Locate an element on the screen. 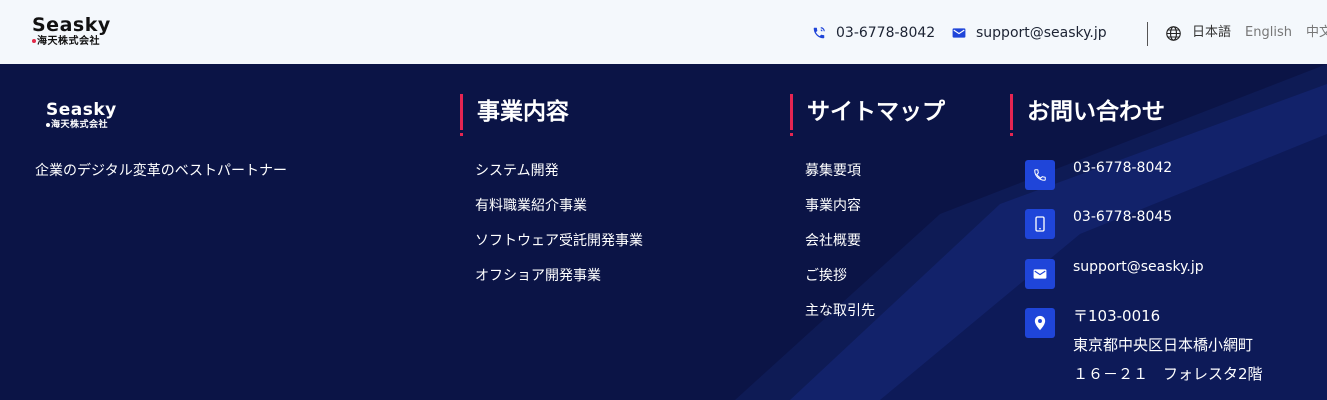 This screenshot has height=400, width=1327. header-phone-text: 03-6778-8042 is located at coordinates (886, 33).